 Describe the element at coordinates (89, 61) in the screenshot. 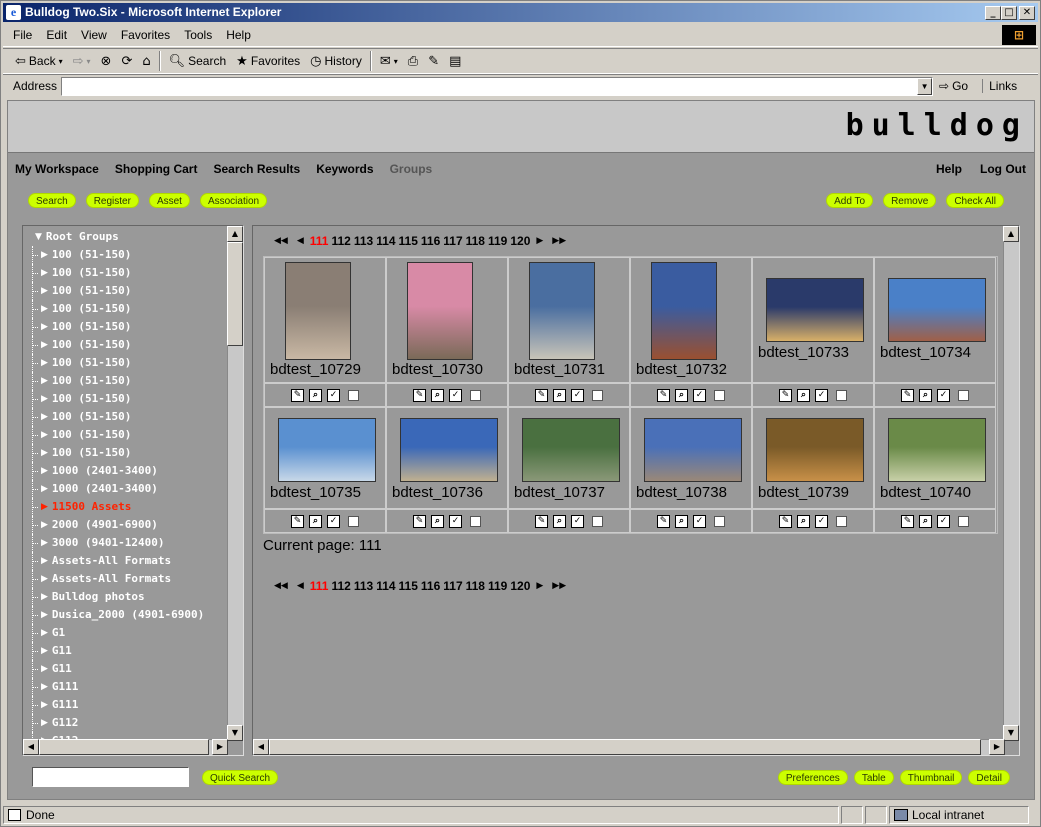

I see `forward-dropdown-icon: ▾` at that location.